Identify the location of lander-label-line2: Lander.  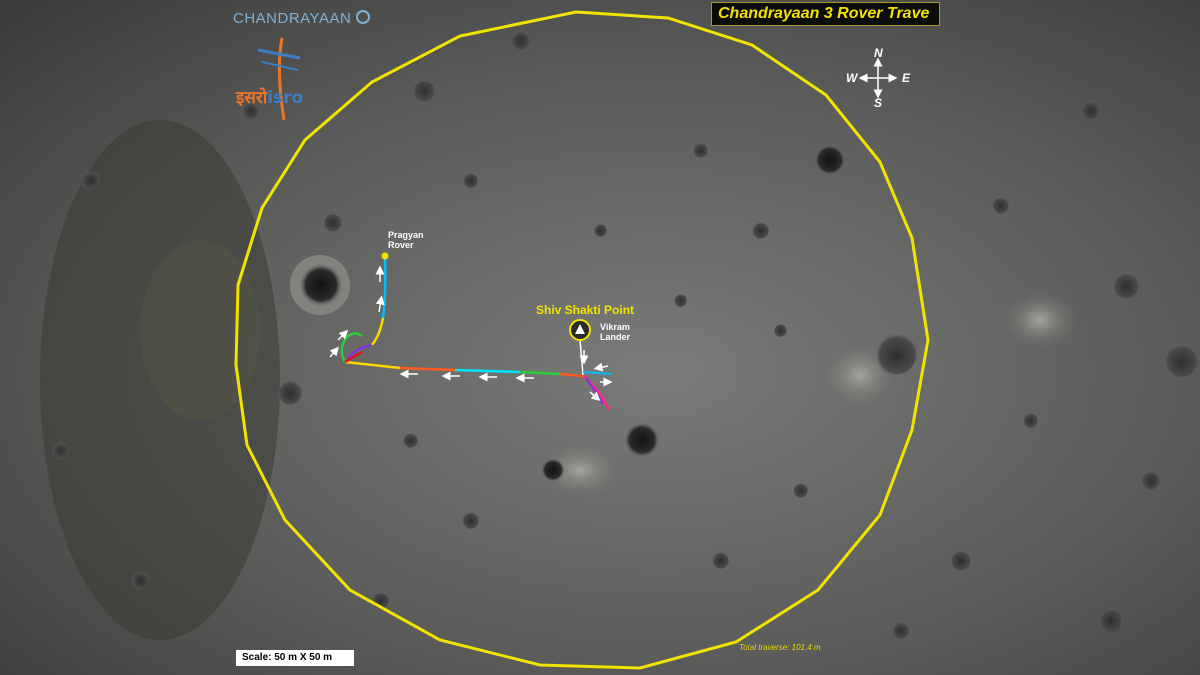
(615, 337).